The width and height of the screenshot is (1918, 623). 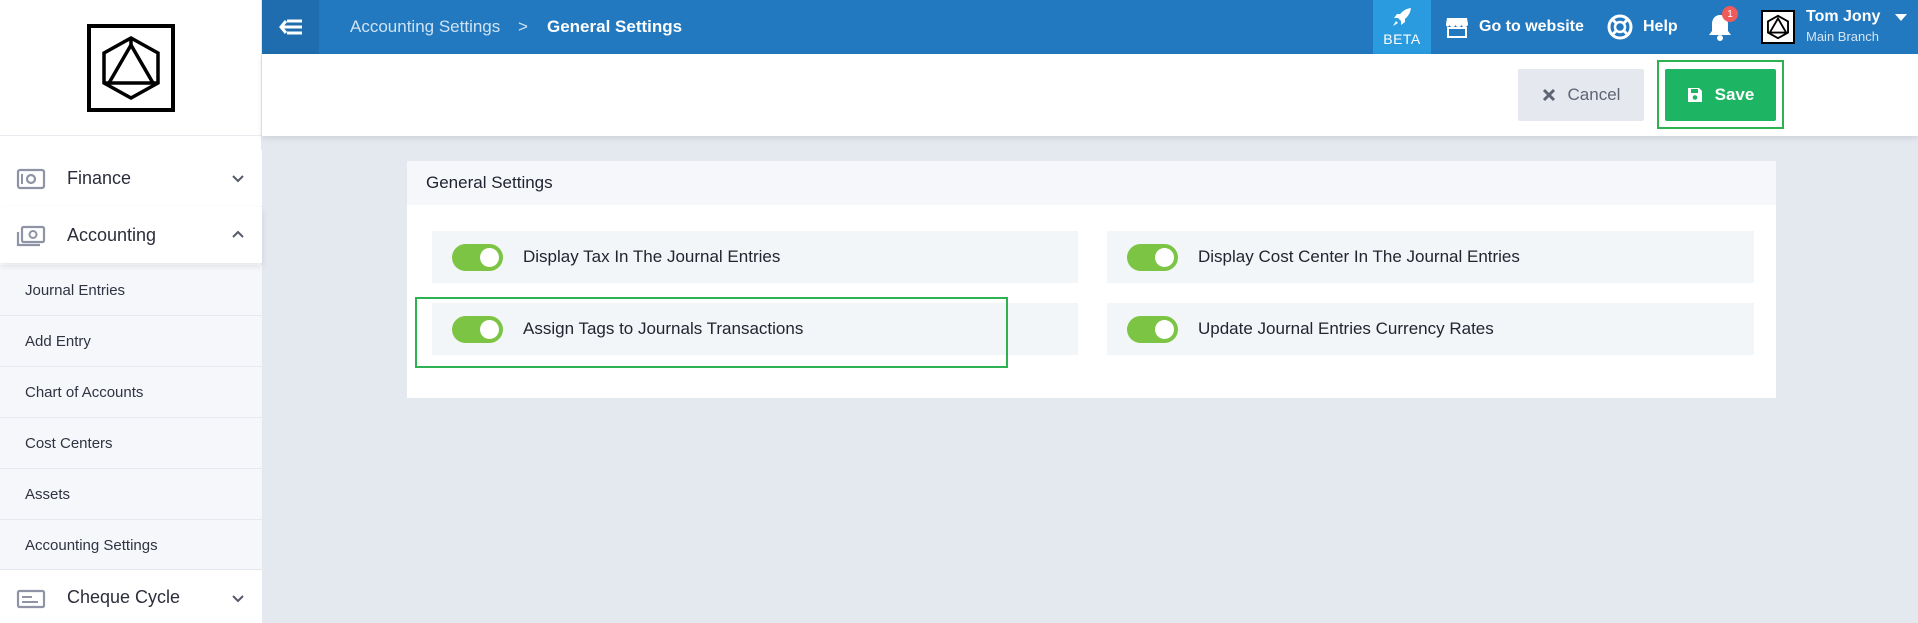 What do you see at coordinates (31, 236) in the screenshot?
I see `money-icon` at bounding box center [31, 236].